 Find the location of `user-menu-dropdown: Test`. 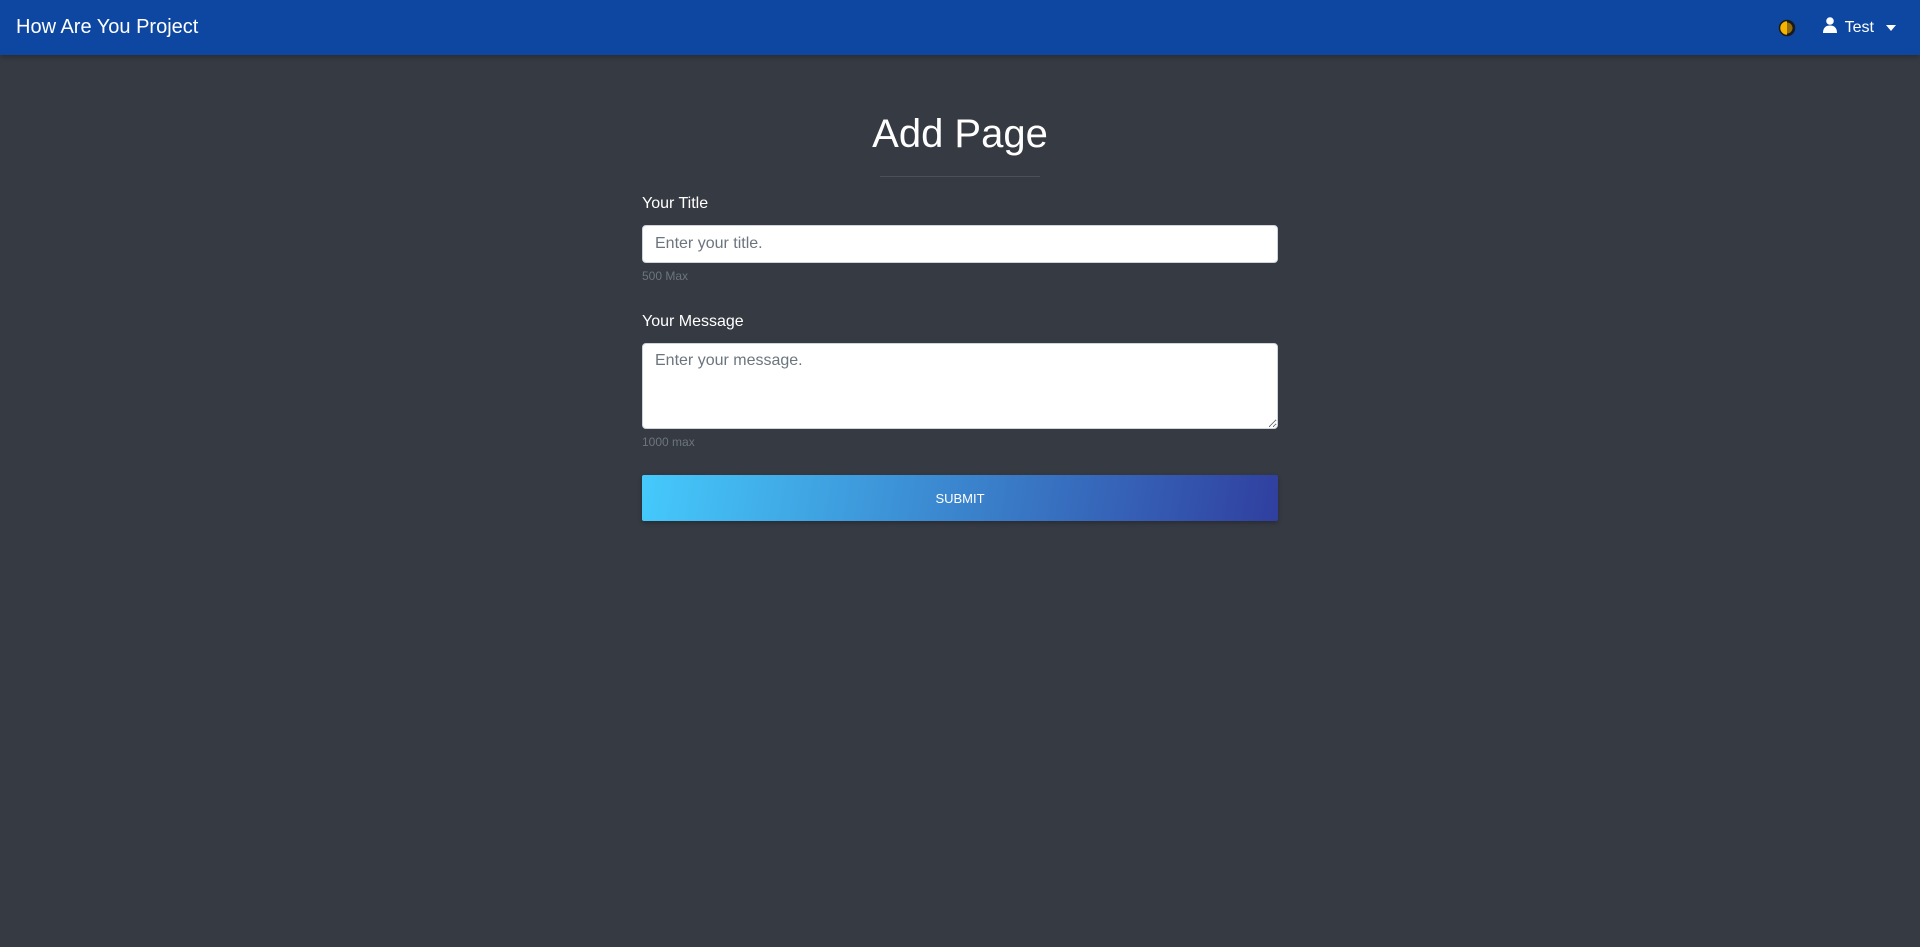

user-menu-dropdown: Test is located at coordinates (1859, 27).